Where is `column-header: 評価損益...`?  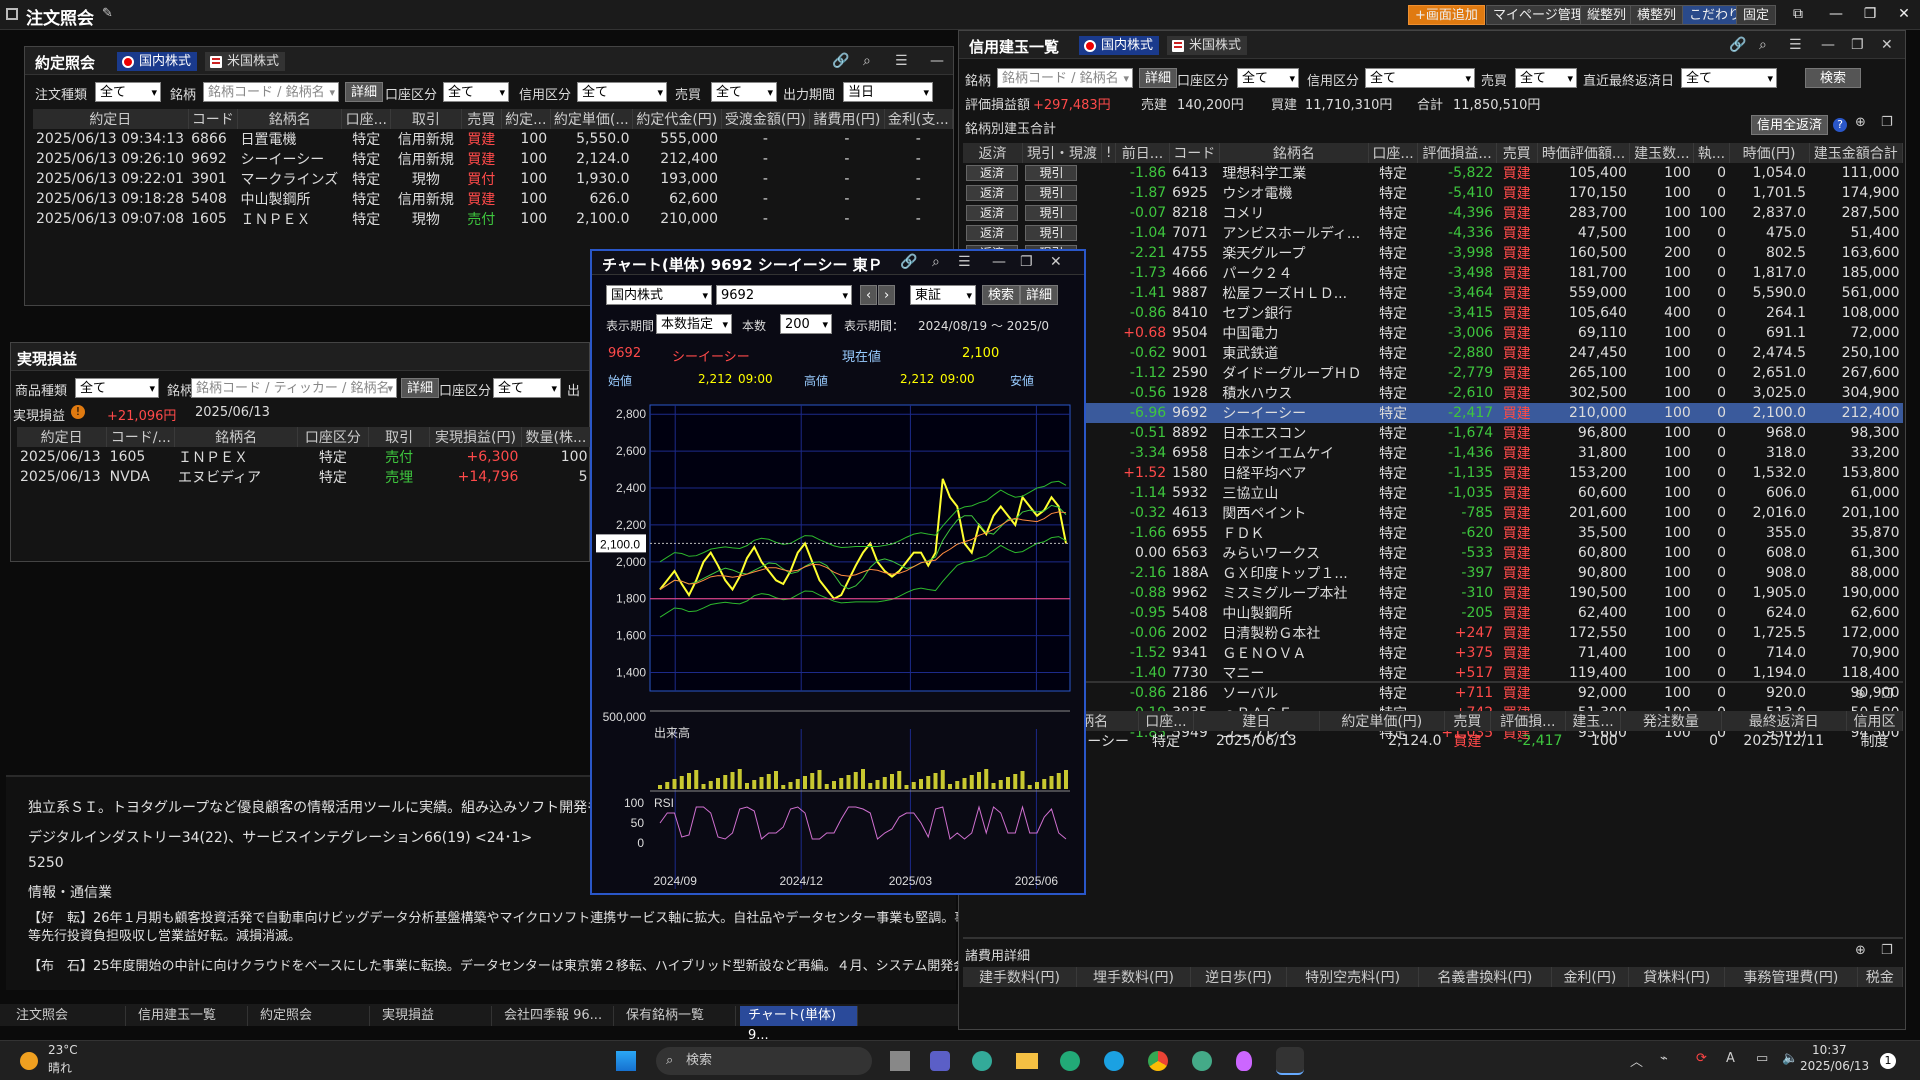
column-header: 評価損益... is located at coordinates (1457, 153).